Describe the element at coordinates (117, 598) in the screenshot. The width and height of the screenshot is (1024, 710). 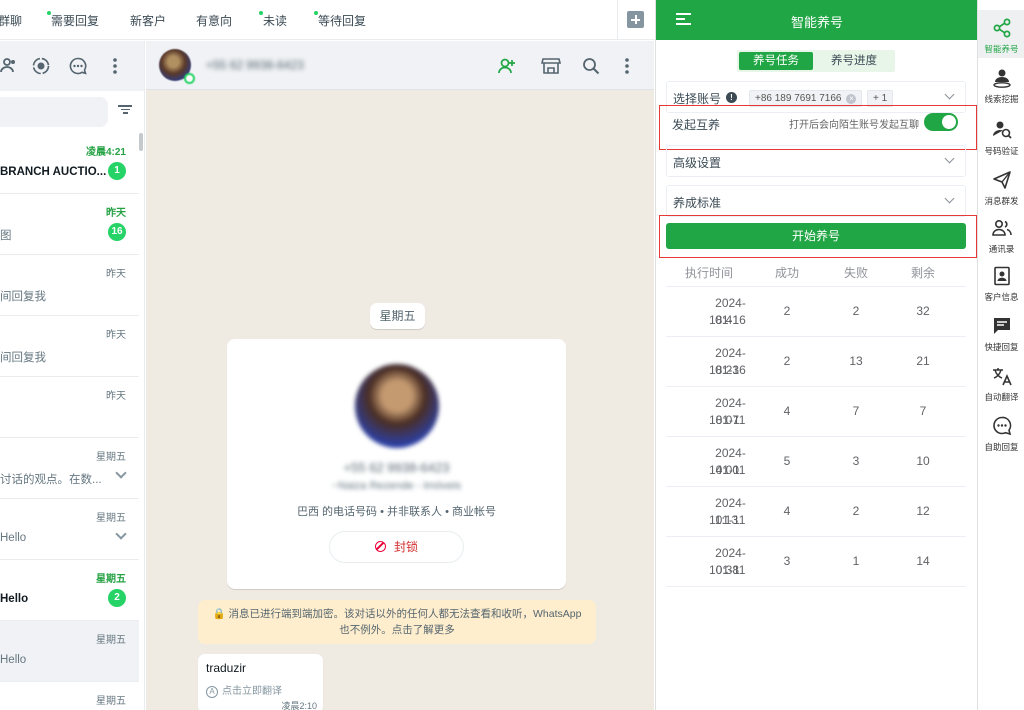
I see `unread-badge: 2` at that location.